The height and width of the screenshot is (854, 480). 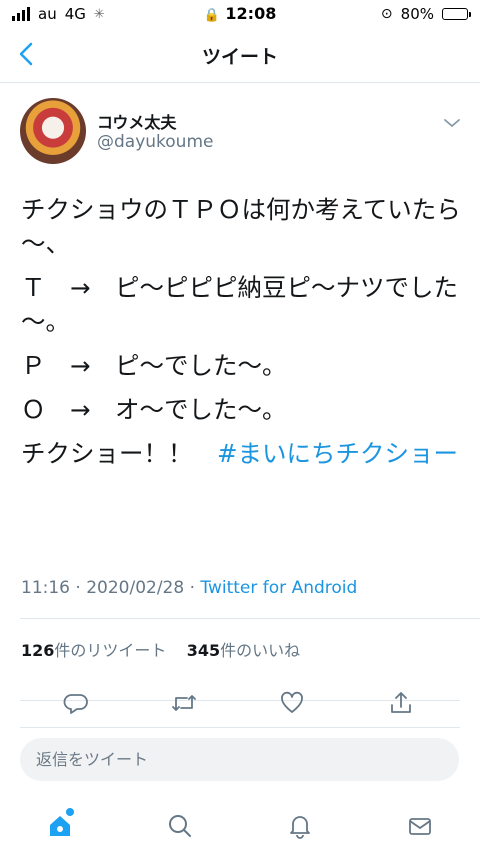 I want to click on tab-home, so click(x=60, y=826).